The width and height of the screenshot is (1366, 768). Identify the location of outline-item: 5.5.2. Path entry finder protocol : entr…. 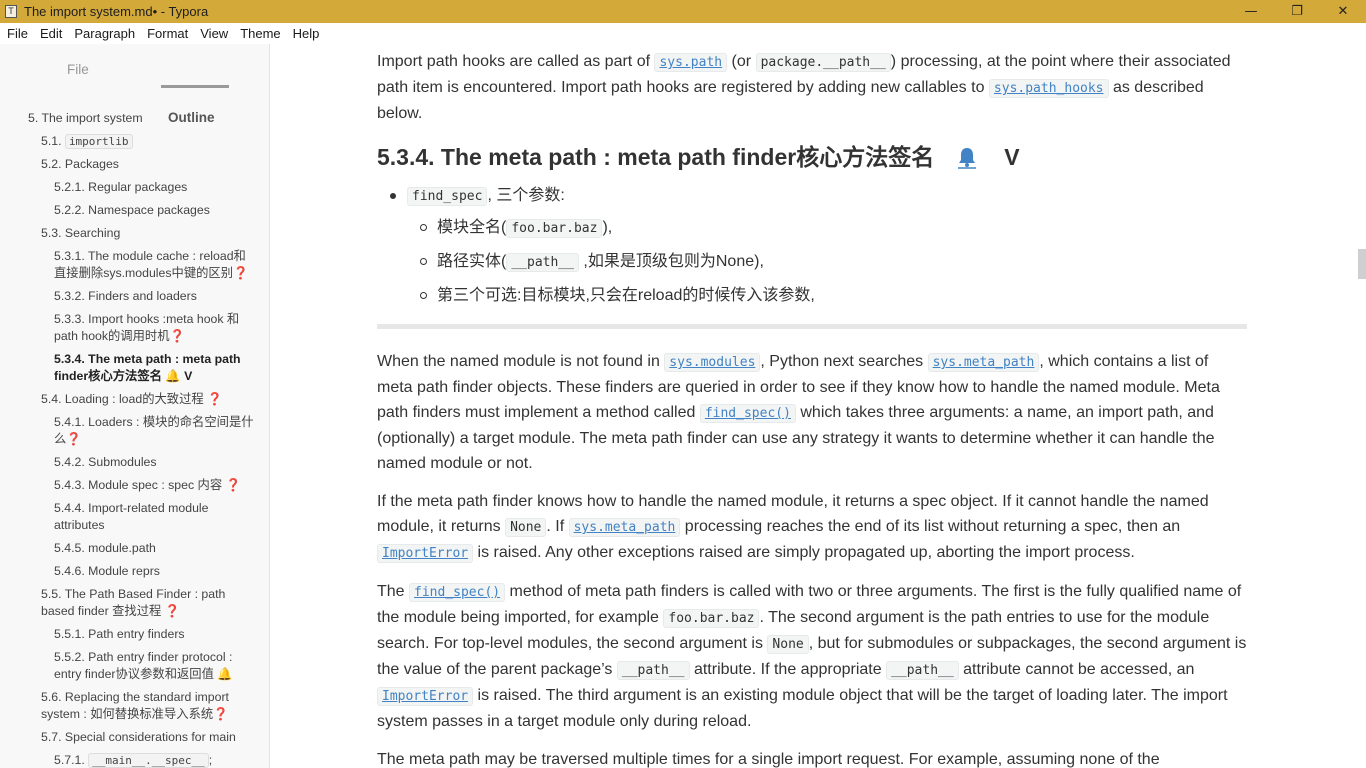
(134, 666).